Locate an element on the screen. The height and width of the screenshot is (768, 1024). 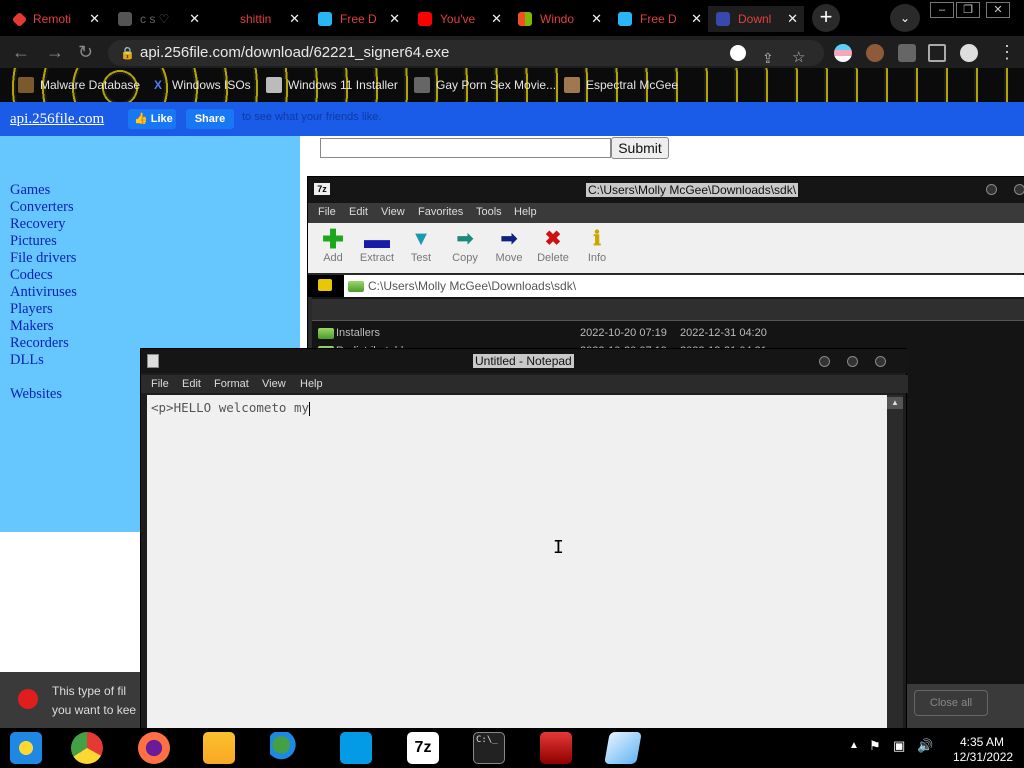
side-panel-icon is located at coordinates (937, 53).